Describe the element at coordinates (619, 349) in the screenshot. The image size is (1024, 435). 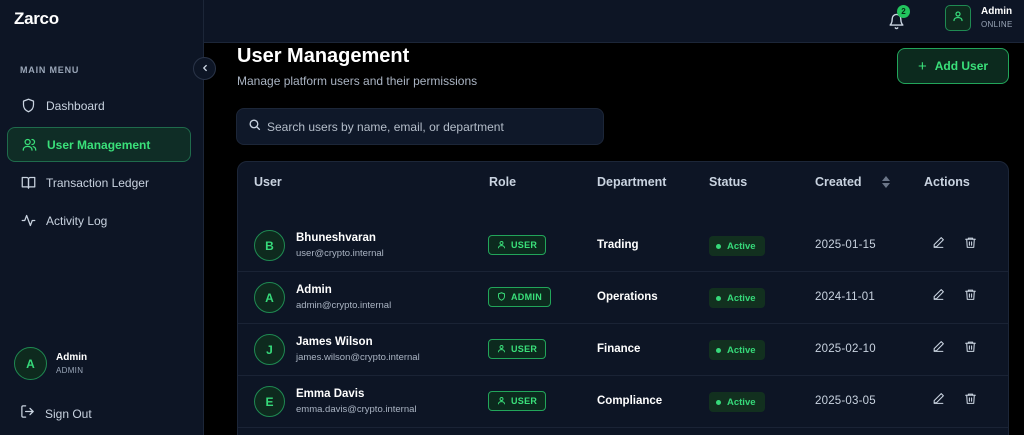
I see `department: Finance` at that location.